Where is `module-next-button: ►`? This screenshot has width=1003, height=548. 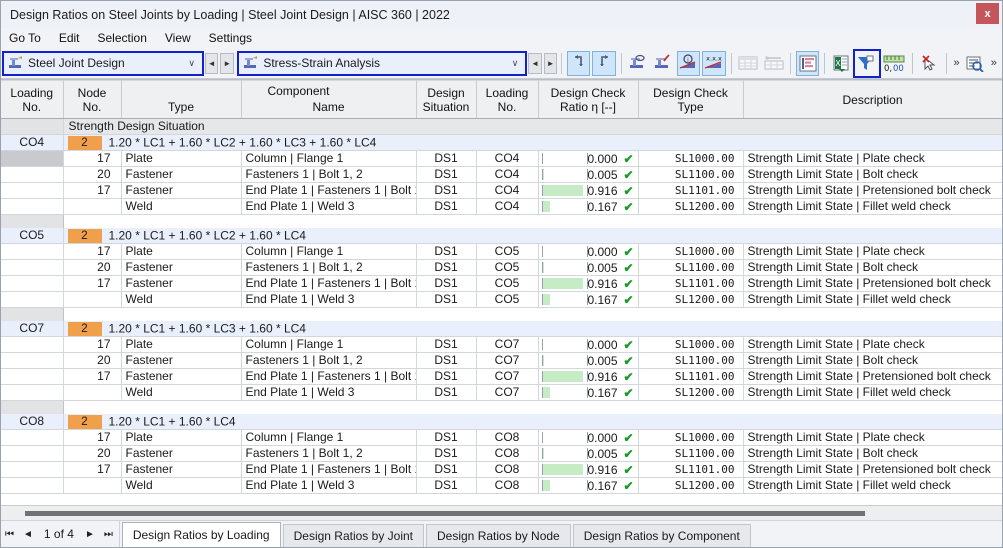 module-next-button: ► is located at coordinates (227, 63).